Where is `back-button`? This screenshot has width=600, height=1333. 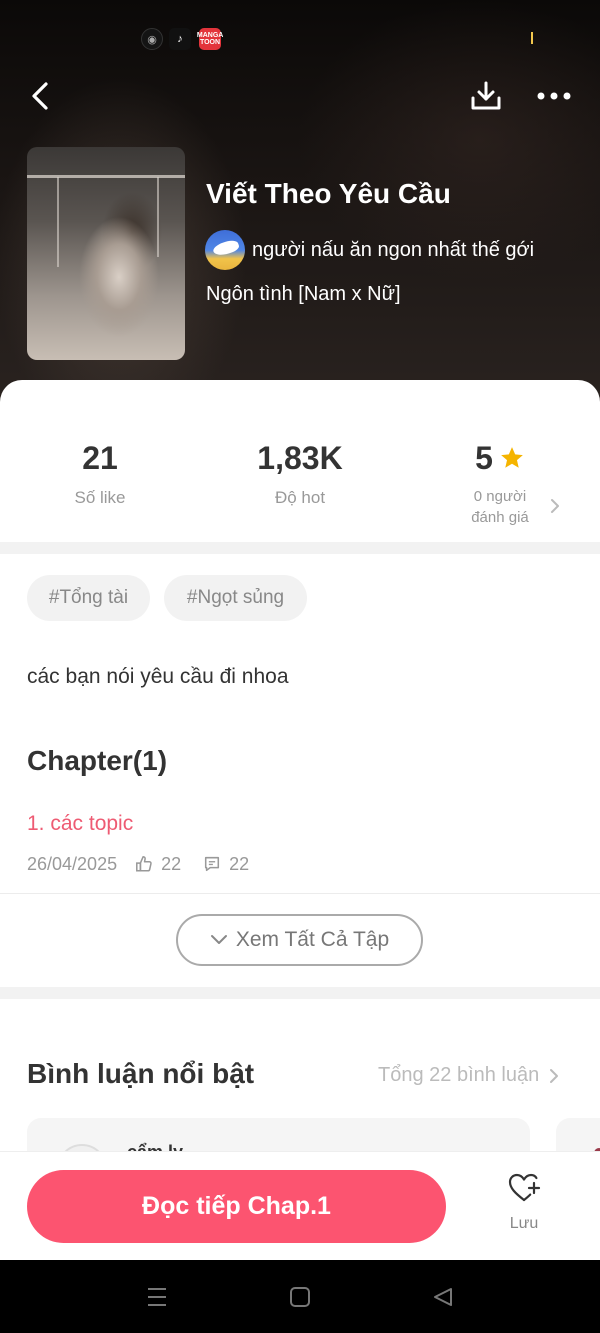
back-button is located at coordinates (40, 96).